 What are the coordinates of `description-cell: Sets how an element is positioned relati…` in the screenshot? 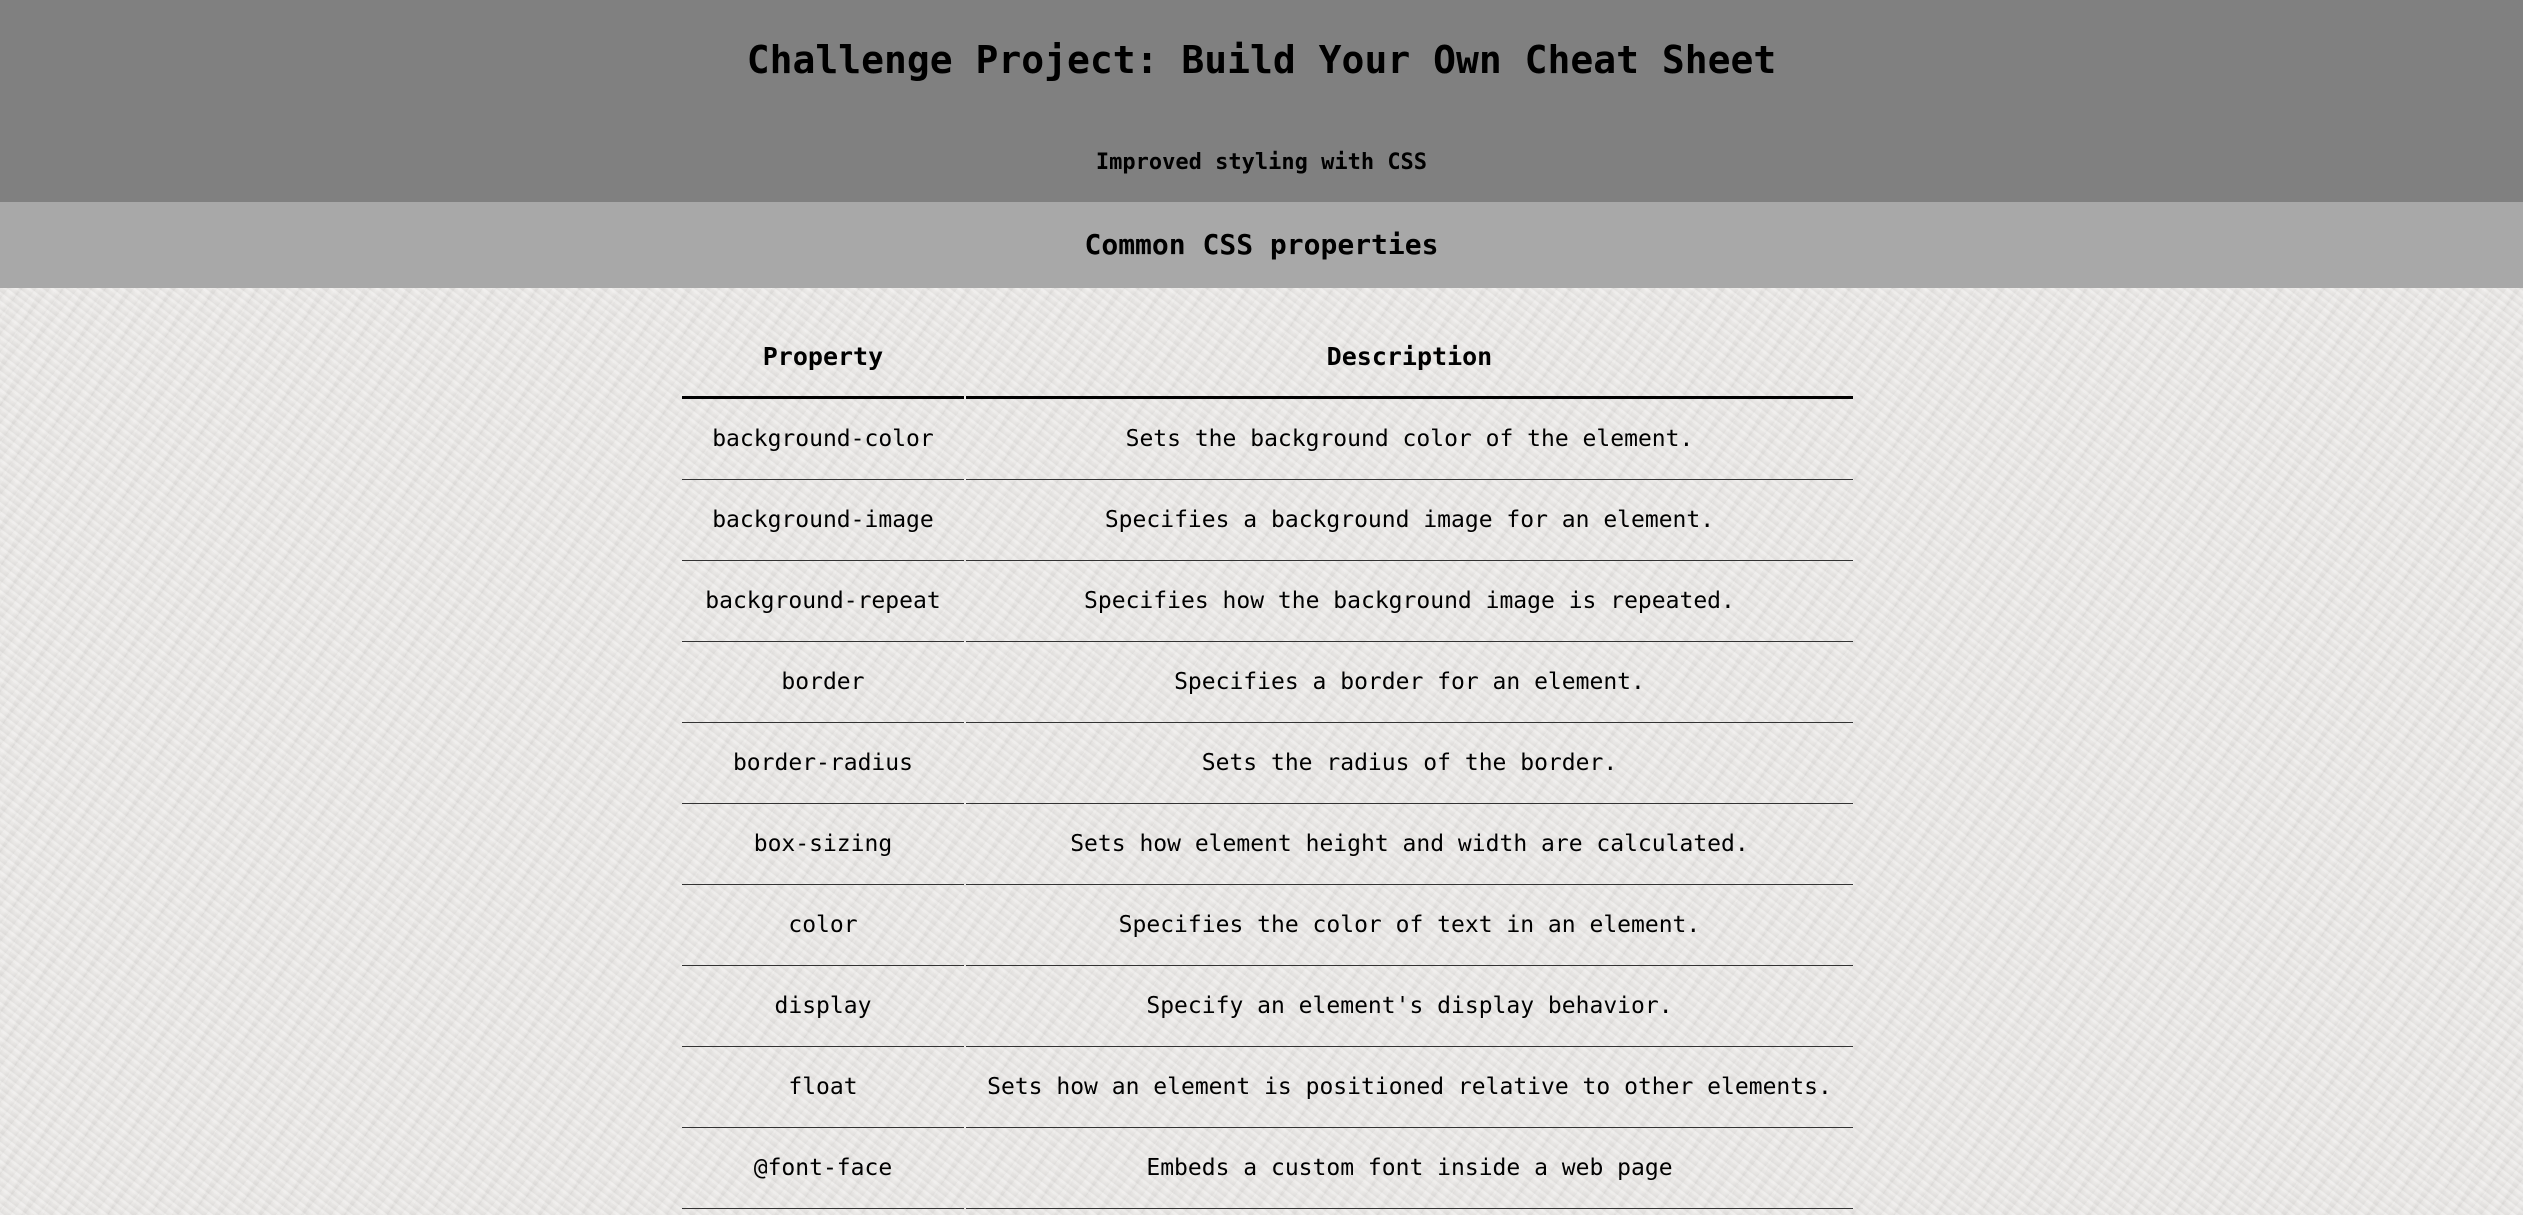 It's located at (1409, 1087).